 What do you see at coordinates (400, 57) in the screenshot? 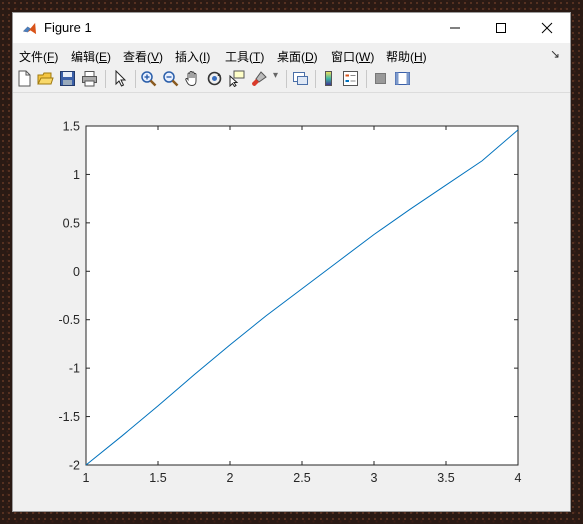
I see `menu-help-label: 帮助(` at bounding box center [400, 57].